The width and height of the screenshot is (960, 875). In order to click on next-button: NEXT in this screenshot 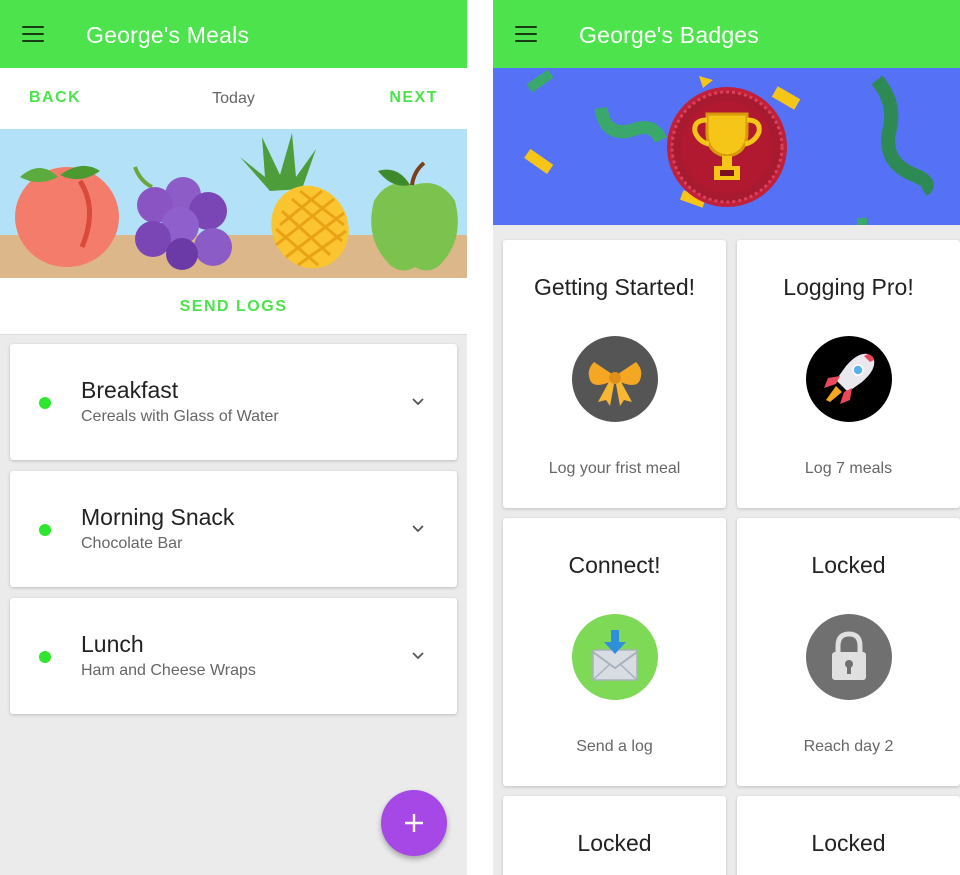, I will do `click(413, 98)`.